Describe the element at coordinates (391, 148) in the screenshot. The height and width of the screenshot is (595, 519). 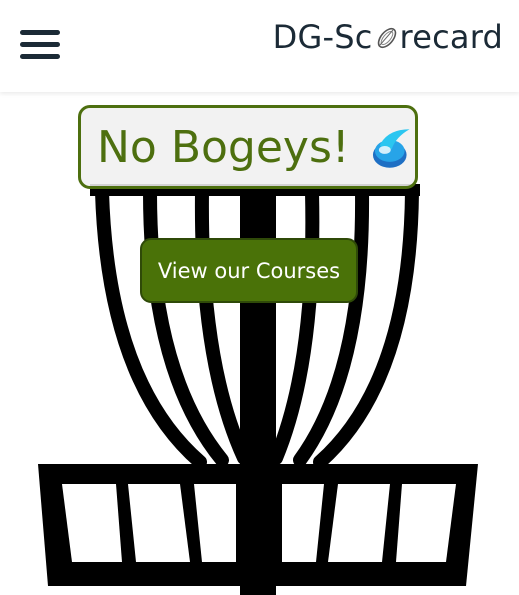
I see `disc-swoosh-icon` at that location.